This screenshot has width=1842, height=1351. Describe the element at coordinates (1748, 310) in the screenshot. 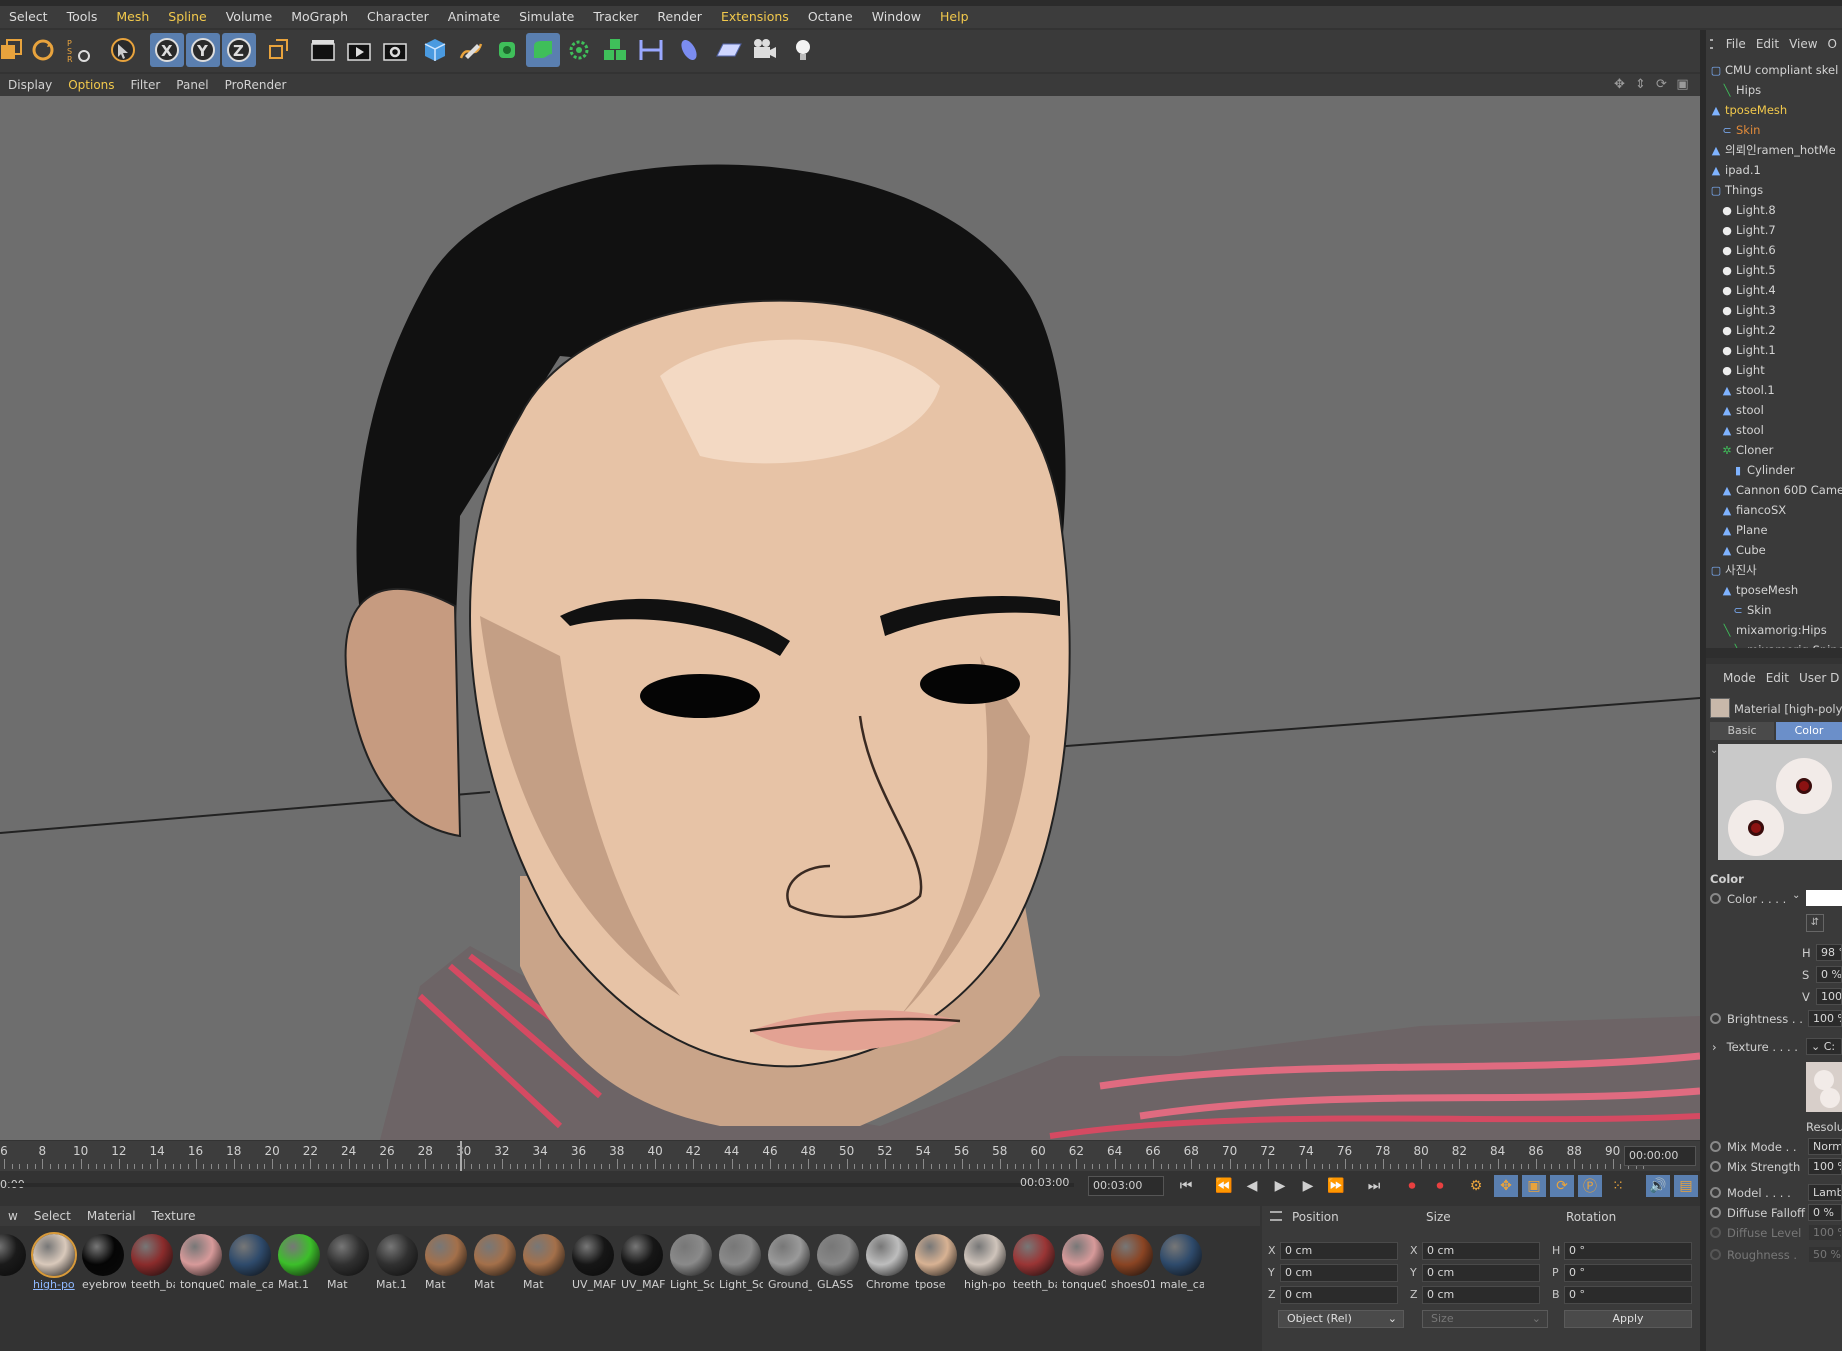

I see `object-tree-item: ● Light.3` at that location.